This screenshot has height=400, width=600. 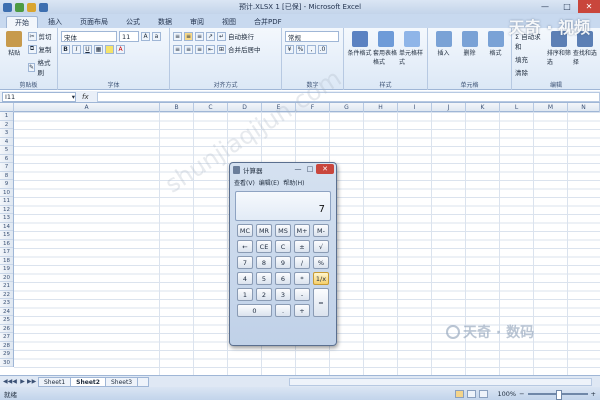 What do you see at coordinates (289, 49) in the screenshot?
I see `currency-icon: ¥` at bounding box center [289, 49].